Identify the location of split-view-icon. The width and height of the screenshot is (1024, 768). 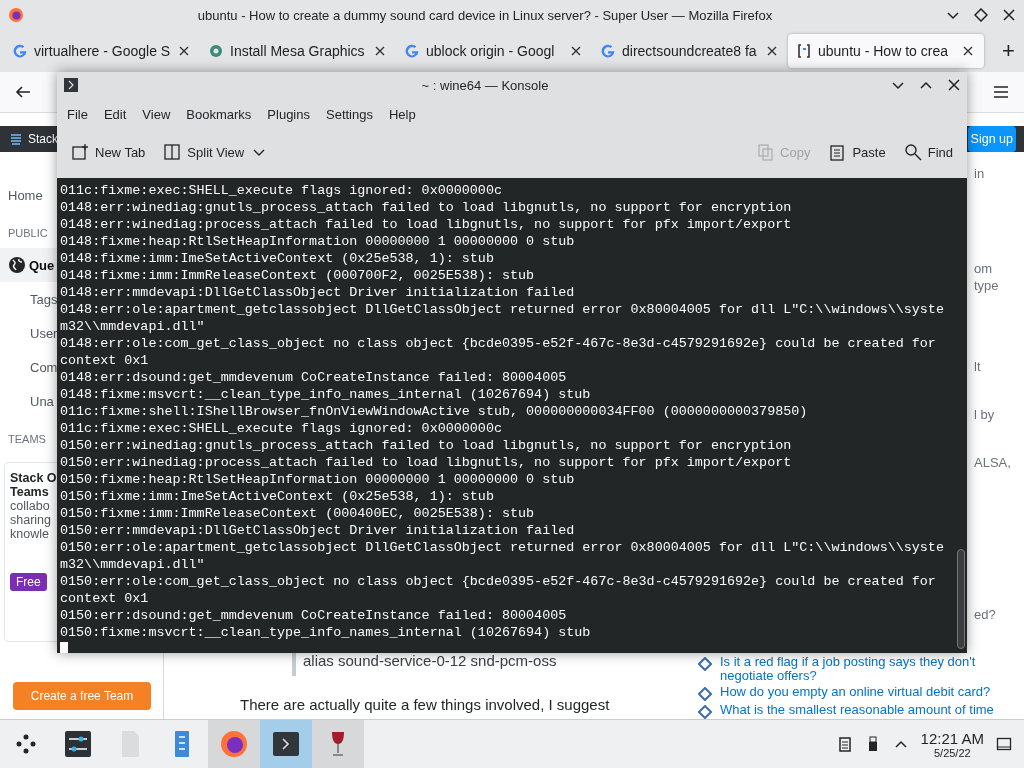
(172, 152).